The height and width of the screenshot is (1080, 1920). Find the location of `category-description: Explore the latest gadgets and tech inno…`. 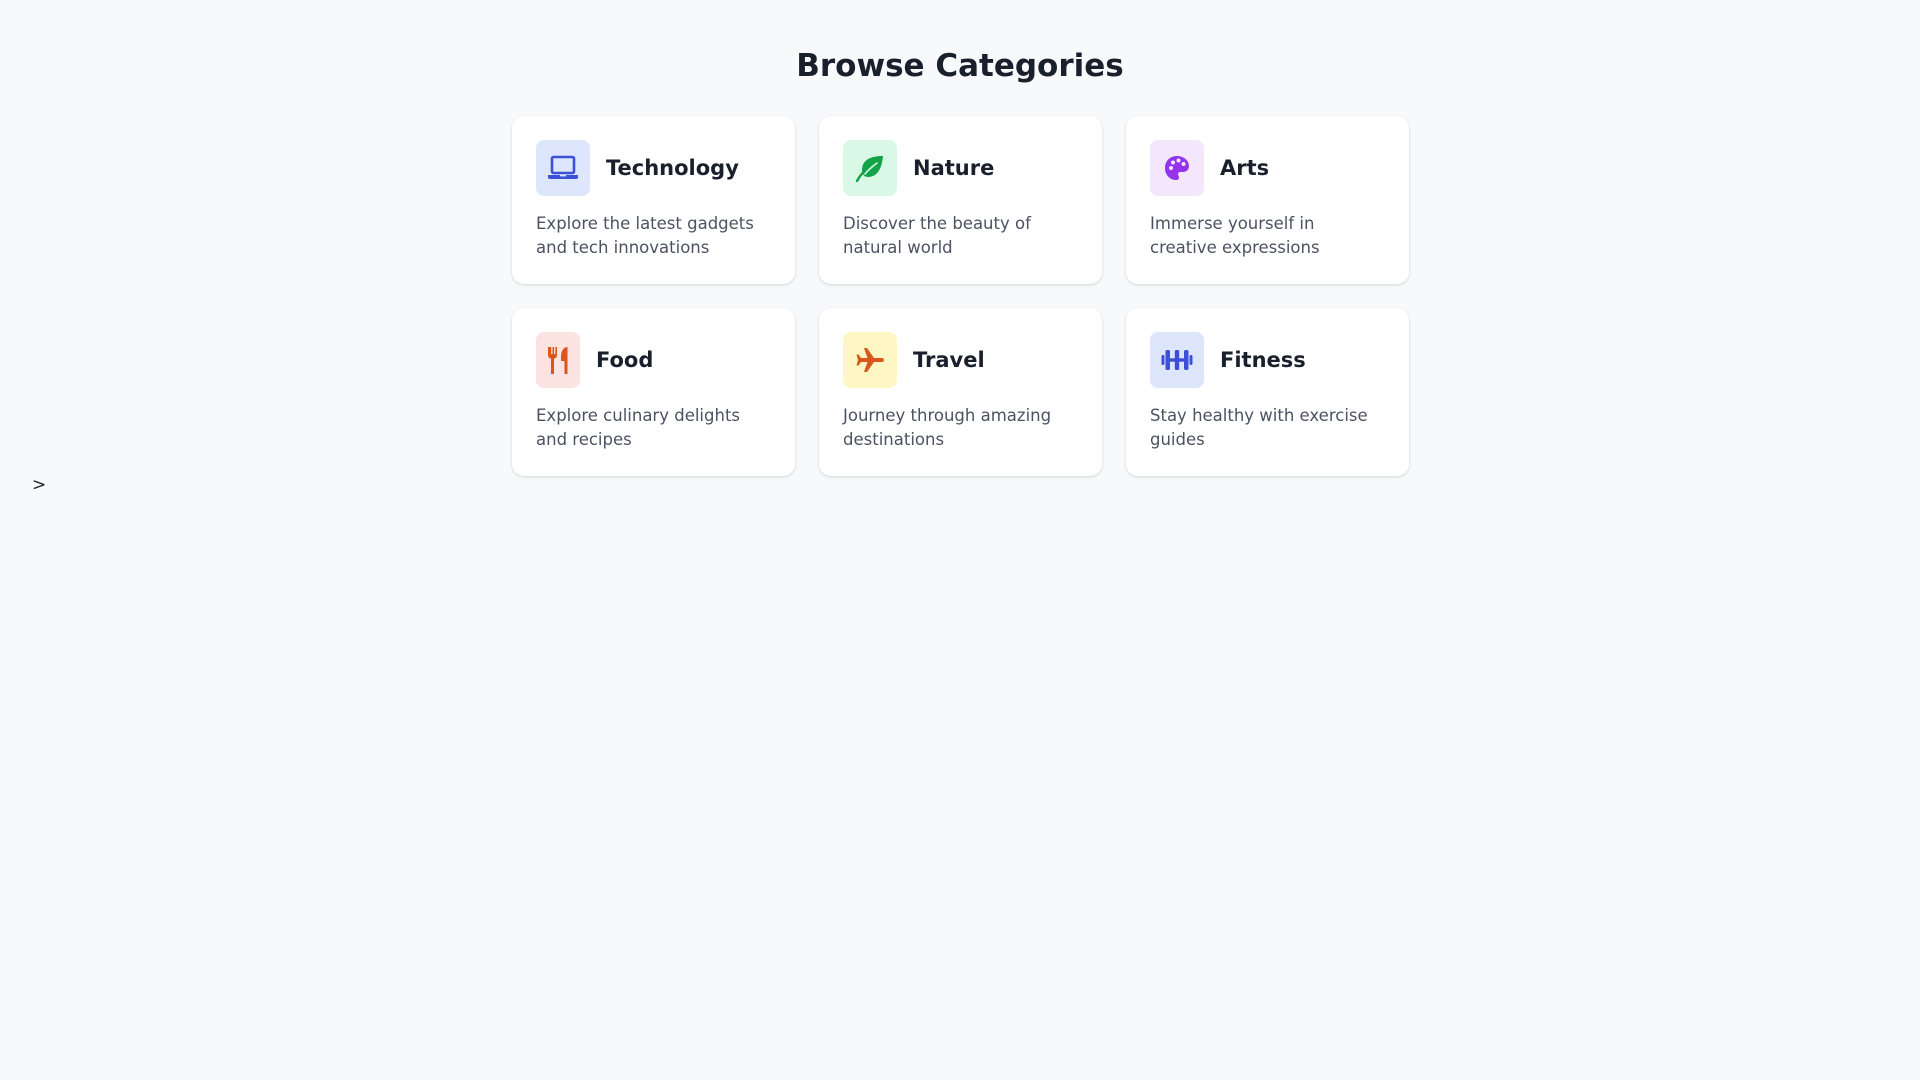

category-description: Explore the latest gadgets and tech inno… is located at coordinates (645, 235).